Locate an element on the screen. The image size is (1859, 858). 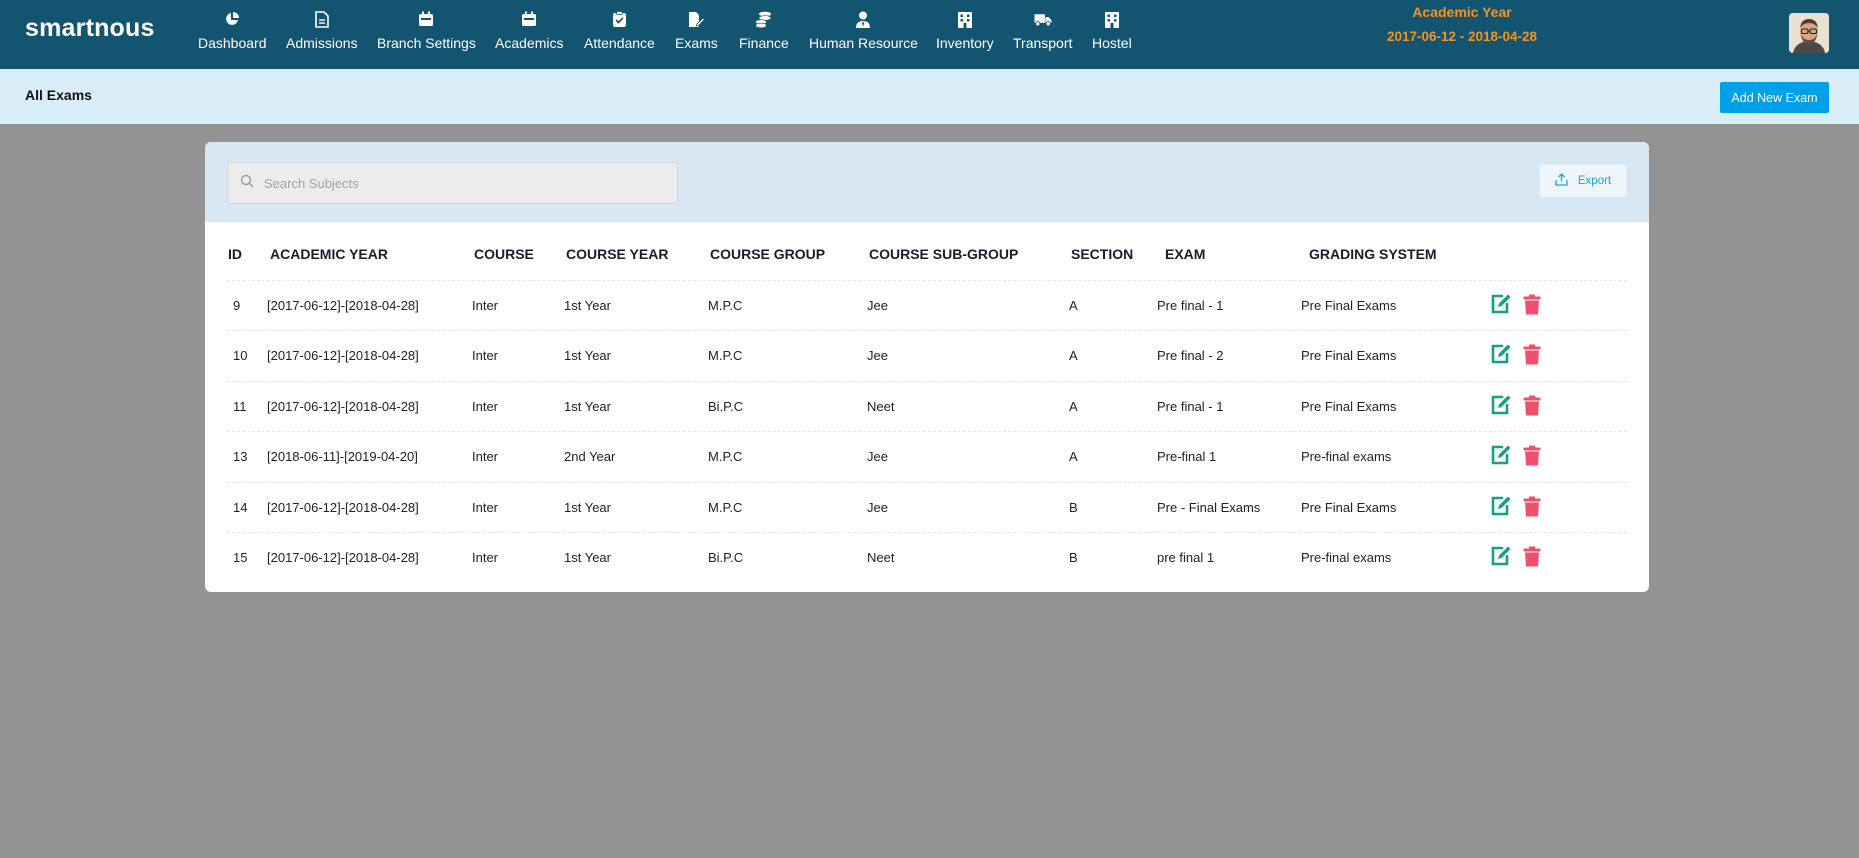
export-label: Export is located at coordinates (1594, 181).